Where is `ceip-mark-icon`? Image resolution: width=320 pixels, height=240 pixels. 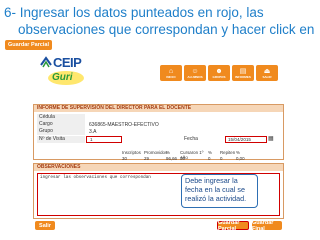
ceip-mark-icon is located at coordinates (46, 62).